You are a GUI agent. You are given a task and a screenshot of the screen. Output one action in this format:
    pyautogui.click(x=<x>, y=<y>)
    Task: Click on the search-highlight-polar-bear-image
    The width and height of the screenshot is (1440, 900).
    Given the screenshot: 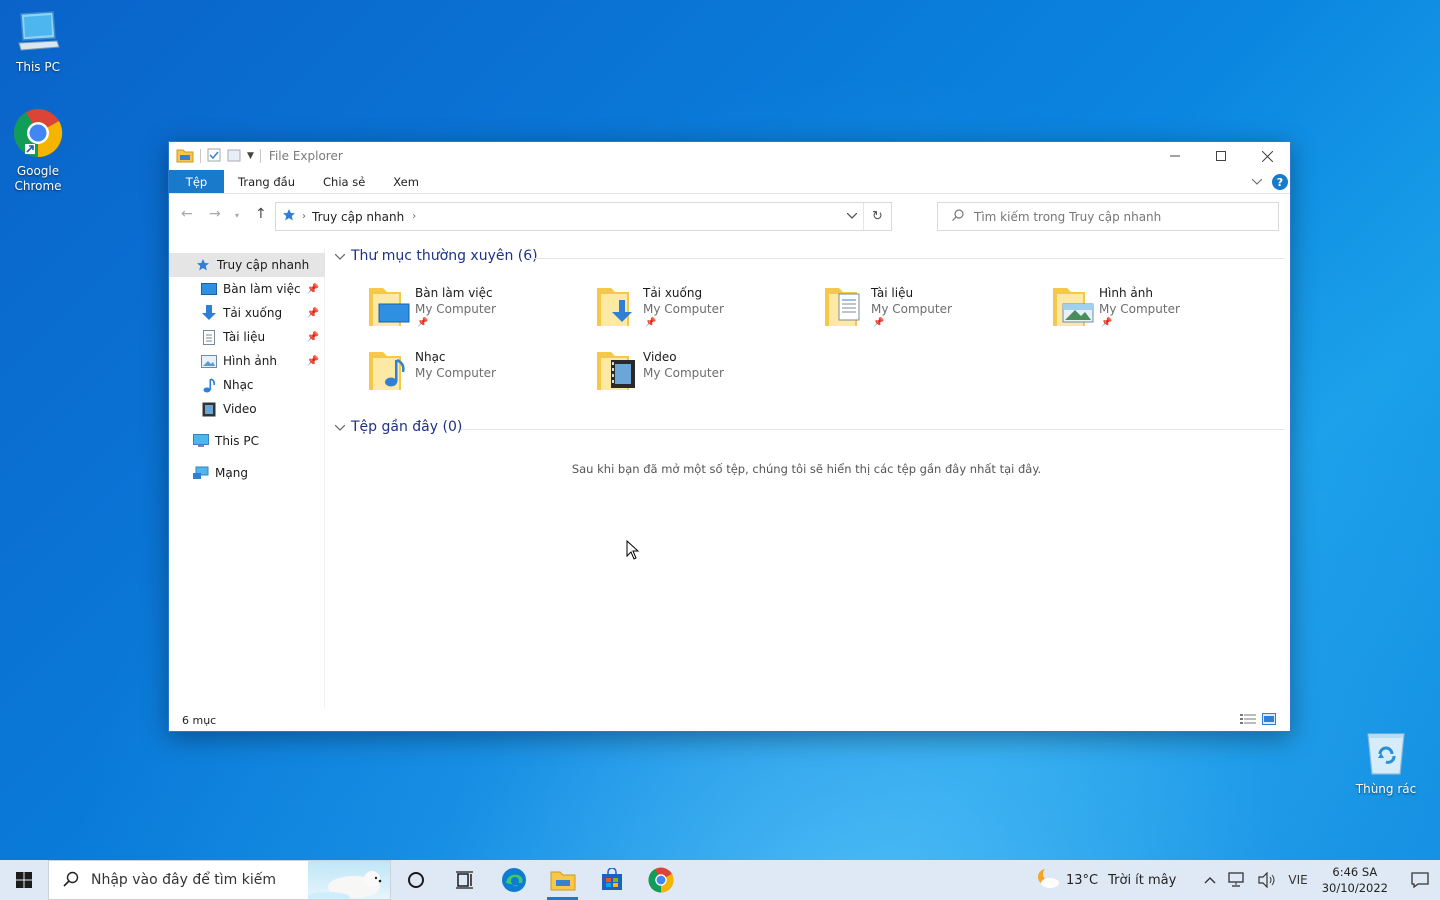 What is the action you would take?
    pyautogui.click(x=348, y=880)
    